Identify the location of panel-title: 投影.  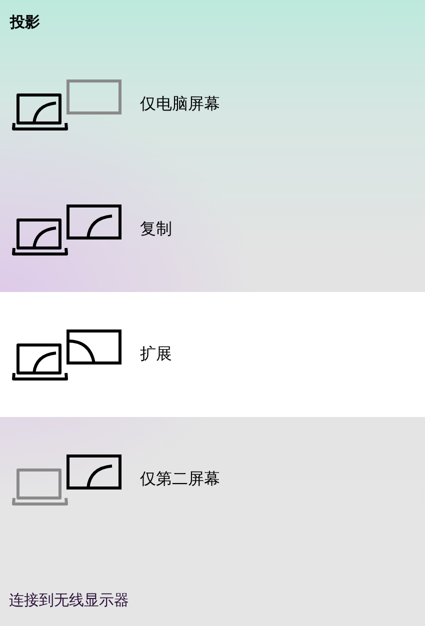
(24, 22).